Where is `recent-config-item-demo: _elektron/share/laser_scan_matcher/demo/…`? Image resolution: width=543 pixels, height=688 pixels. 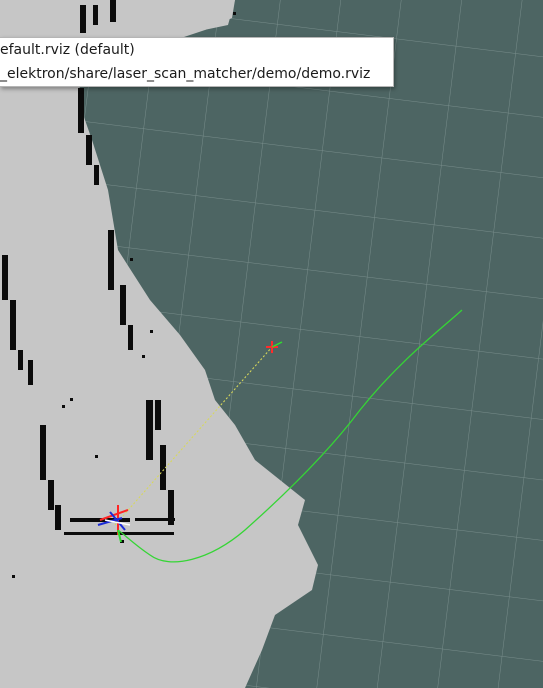
recent-config-item-demo: _elektron/share/laser_scan_matcher/demo/… is located at coordinates (185, 74).